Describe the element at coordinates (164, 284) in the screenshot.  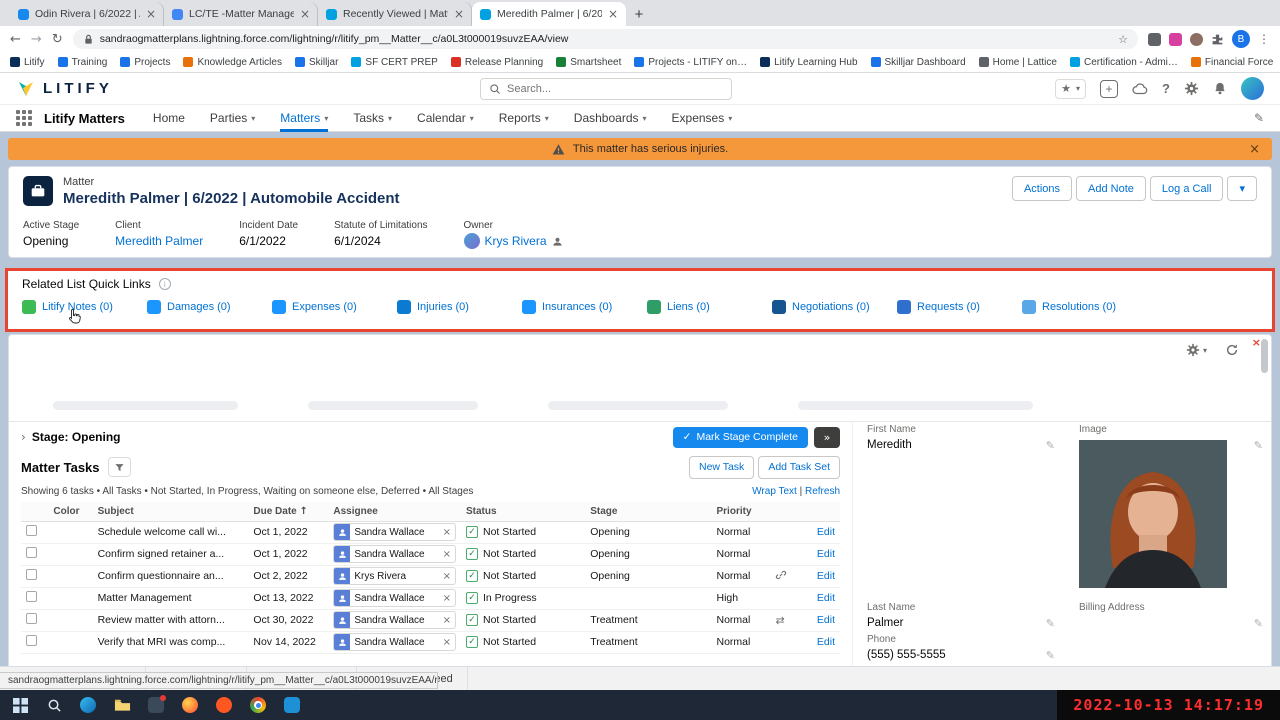
I see `info-icon: i` at that location.